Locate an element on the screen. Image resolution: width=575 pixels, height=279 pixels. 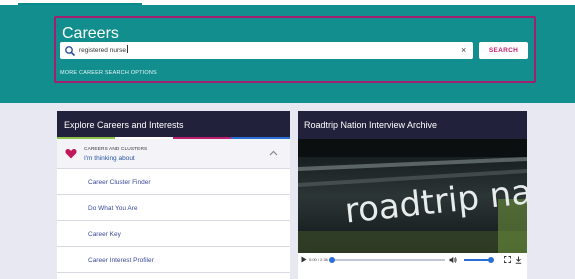
careers-clusters-row: CAREERS AND CLUSTERS I'm thinking about is located at coordinates (173, 154).